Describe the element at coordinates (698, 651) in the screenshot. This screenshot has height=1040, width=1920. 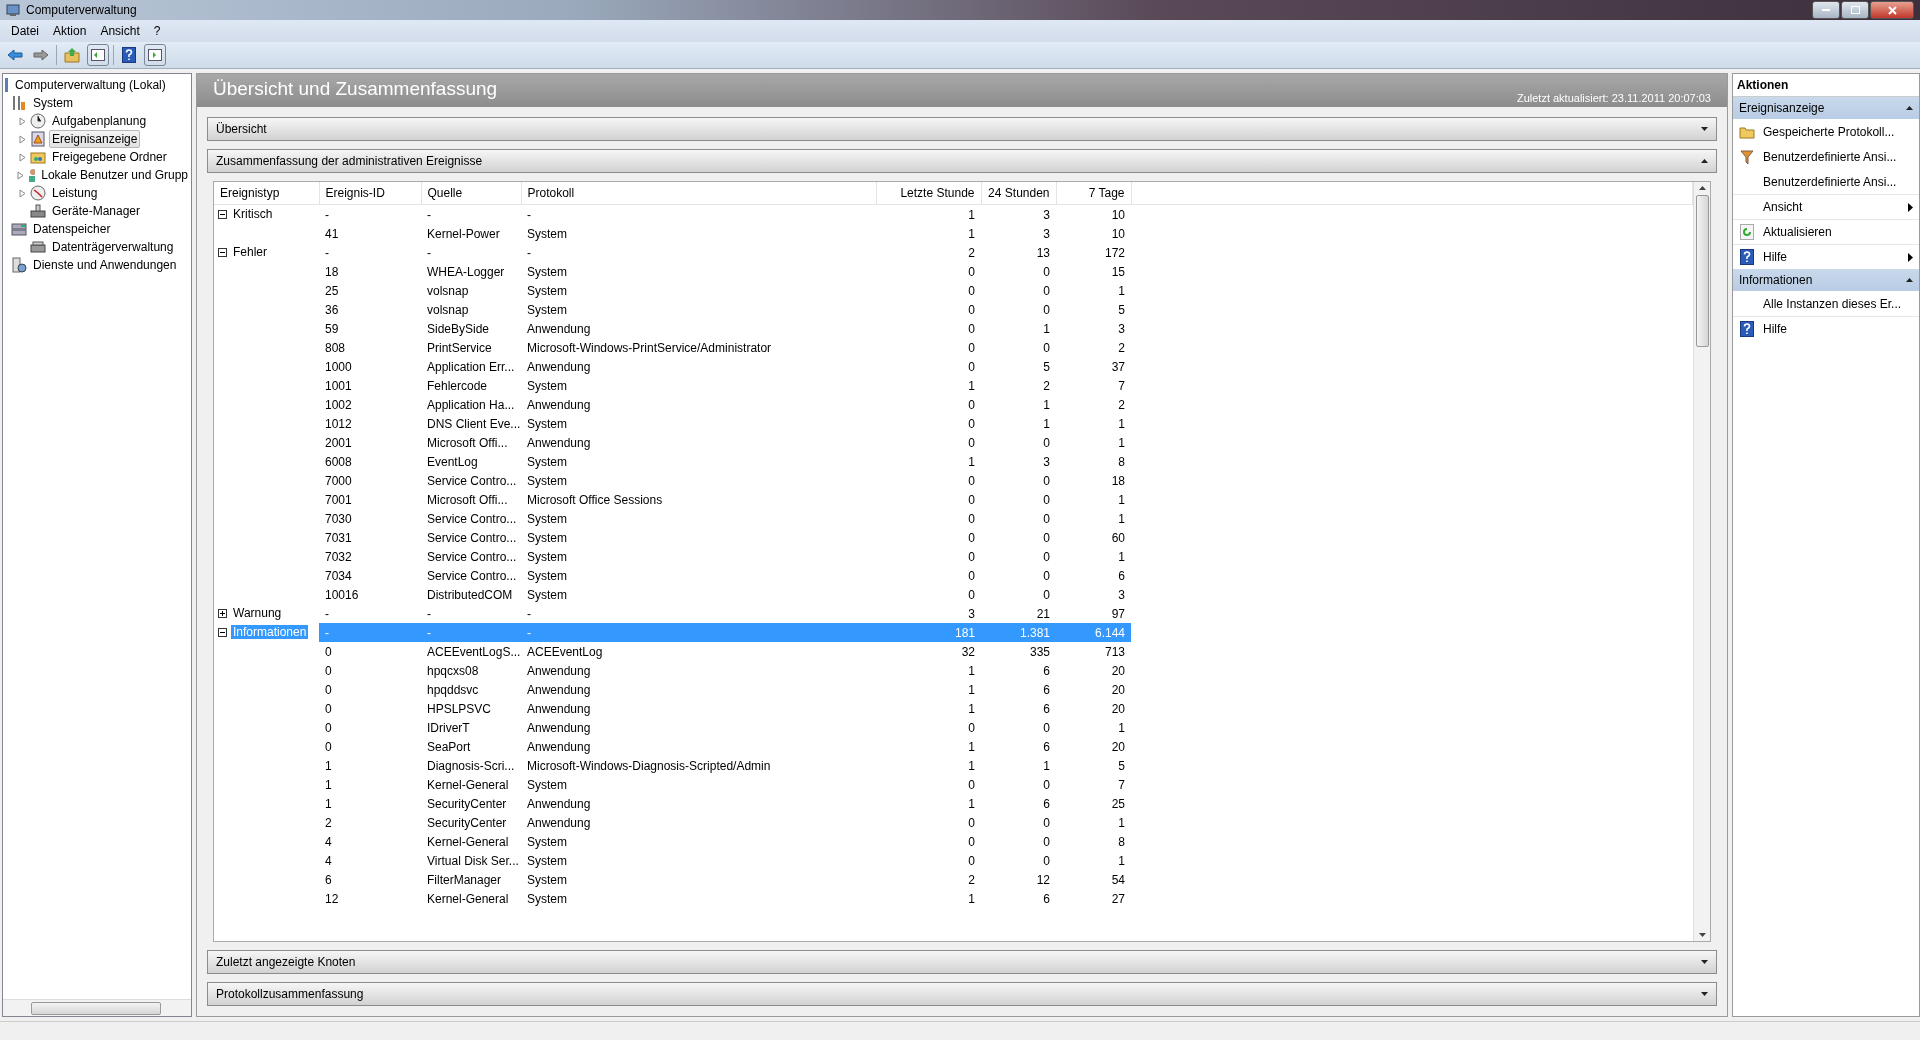
I see `table-cell: ACEEventLog` at that location.